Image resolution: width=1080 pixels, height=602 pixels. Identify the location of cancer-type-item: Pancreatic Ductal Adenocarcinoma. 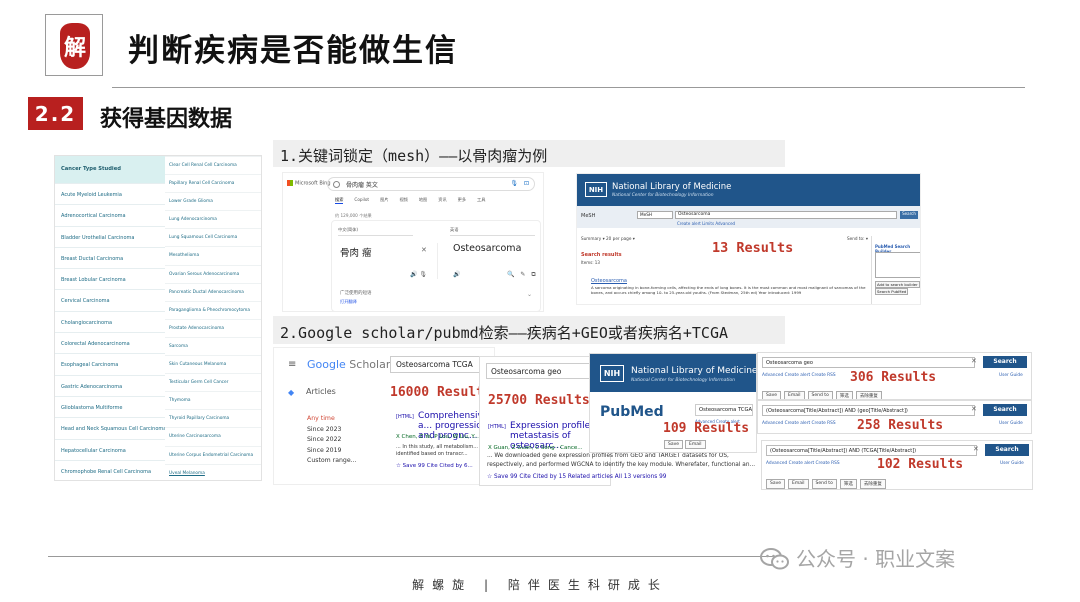
(213, 291).